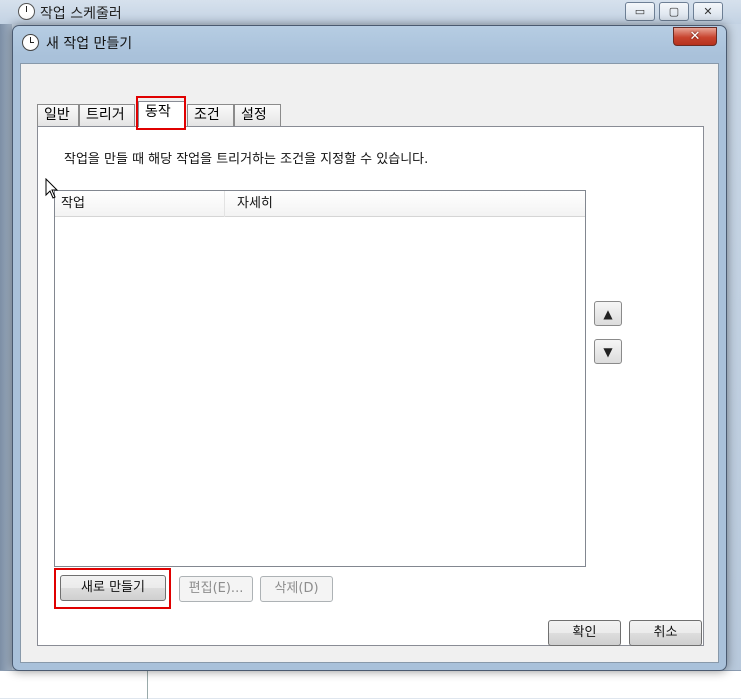 The image size is (741, 699). Describe the element at coordinates (370, 684) in the screenshot. I see `background-bottom-pane` at that location.